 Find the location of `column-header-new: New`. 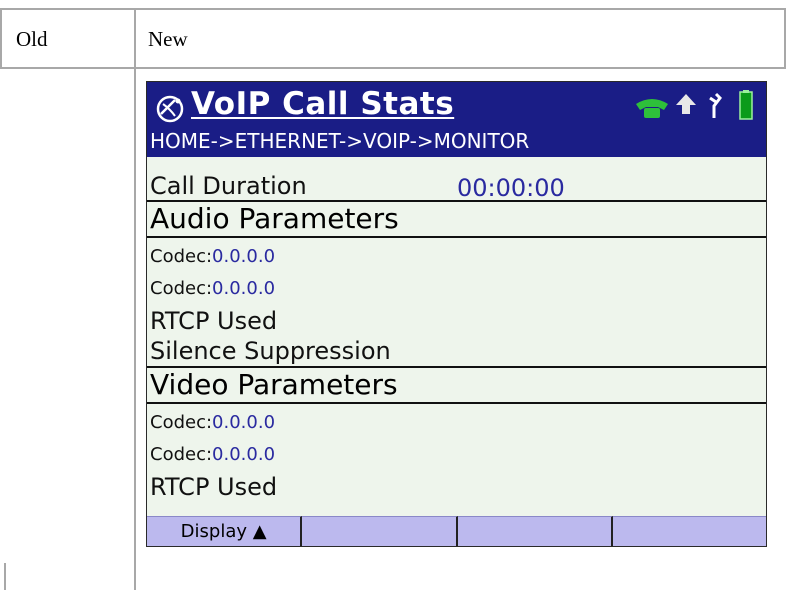

column-header-new: New is located at coordinates (168, 39).